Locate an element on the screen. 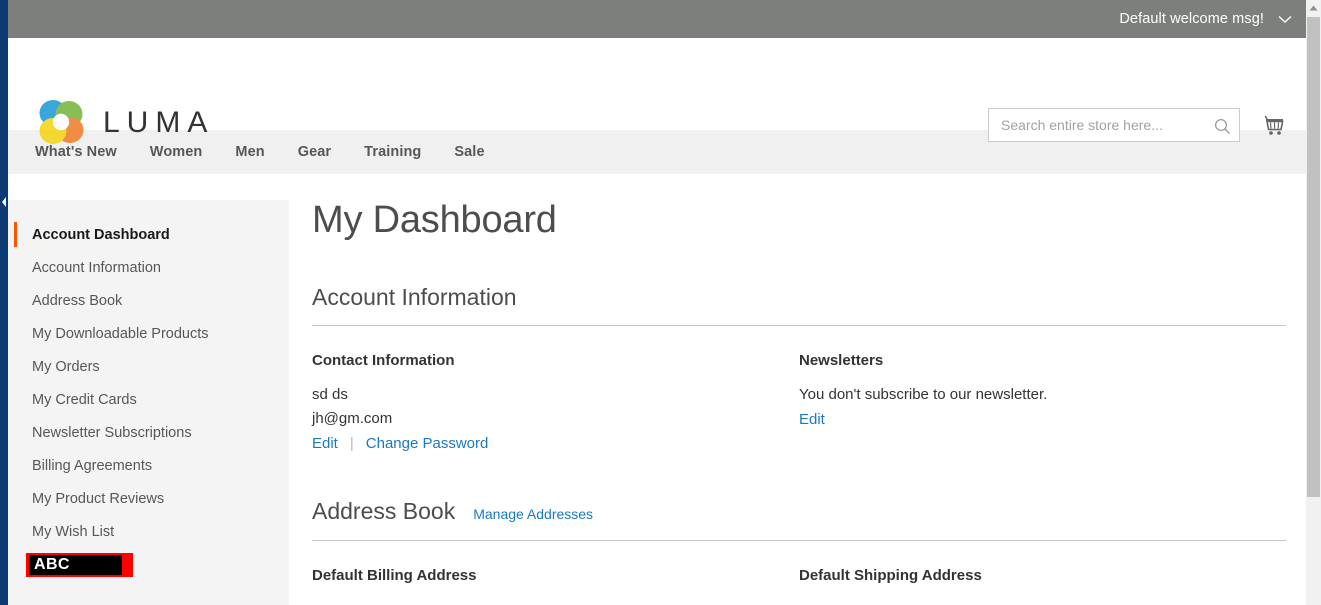  newsletters-heading: Newsletters is located at coordinates (841, 361).